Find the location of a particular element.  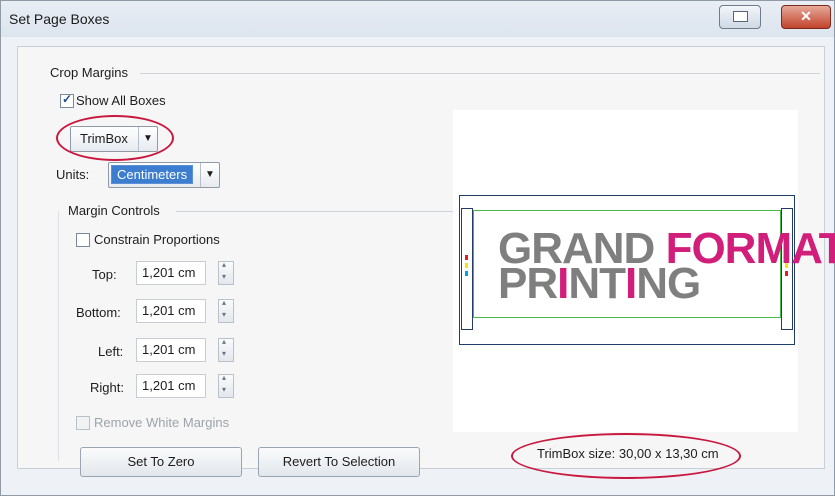

constrain-proportions-checkbox is located at coordinates (83, 240).